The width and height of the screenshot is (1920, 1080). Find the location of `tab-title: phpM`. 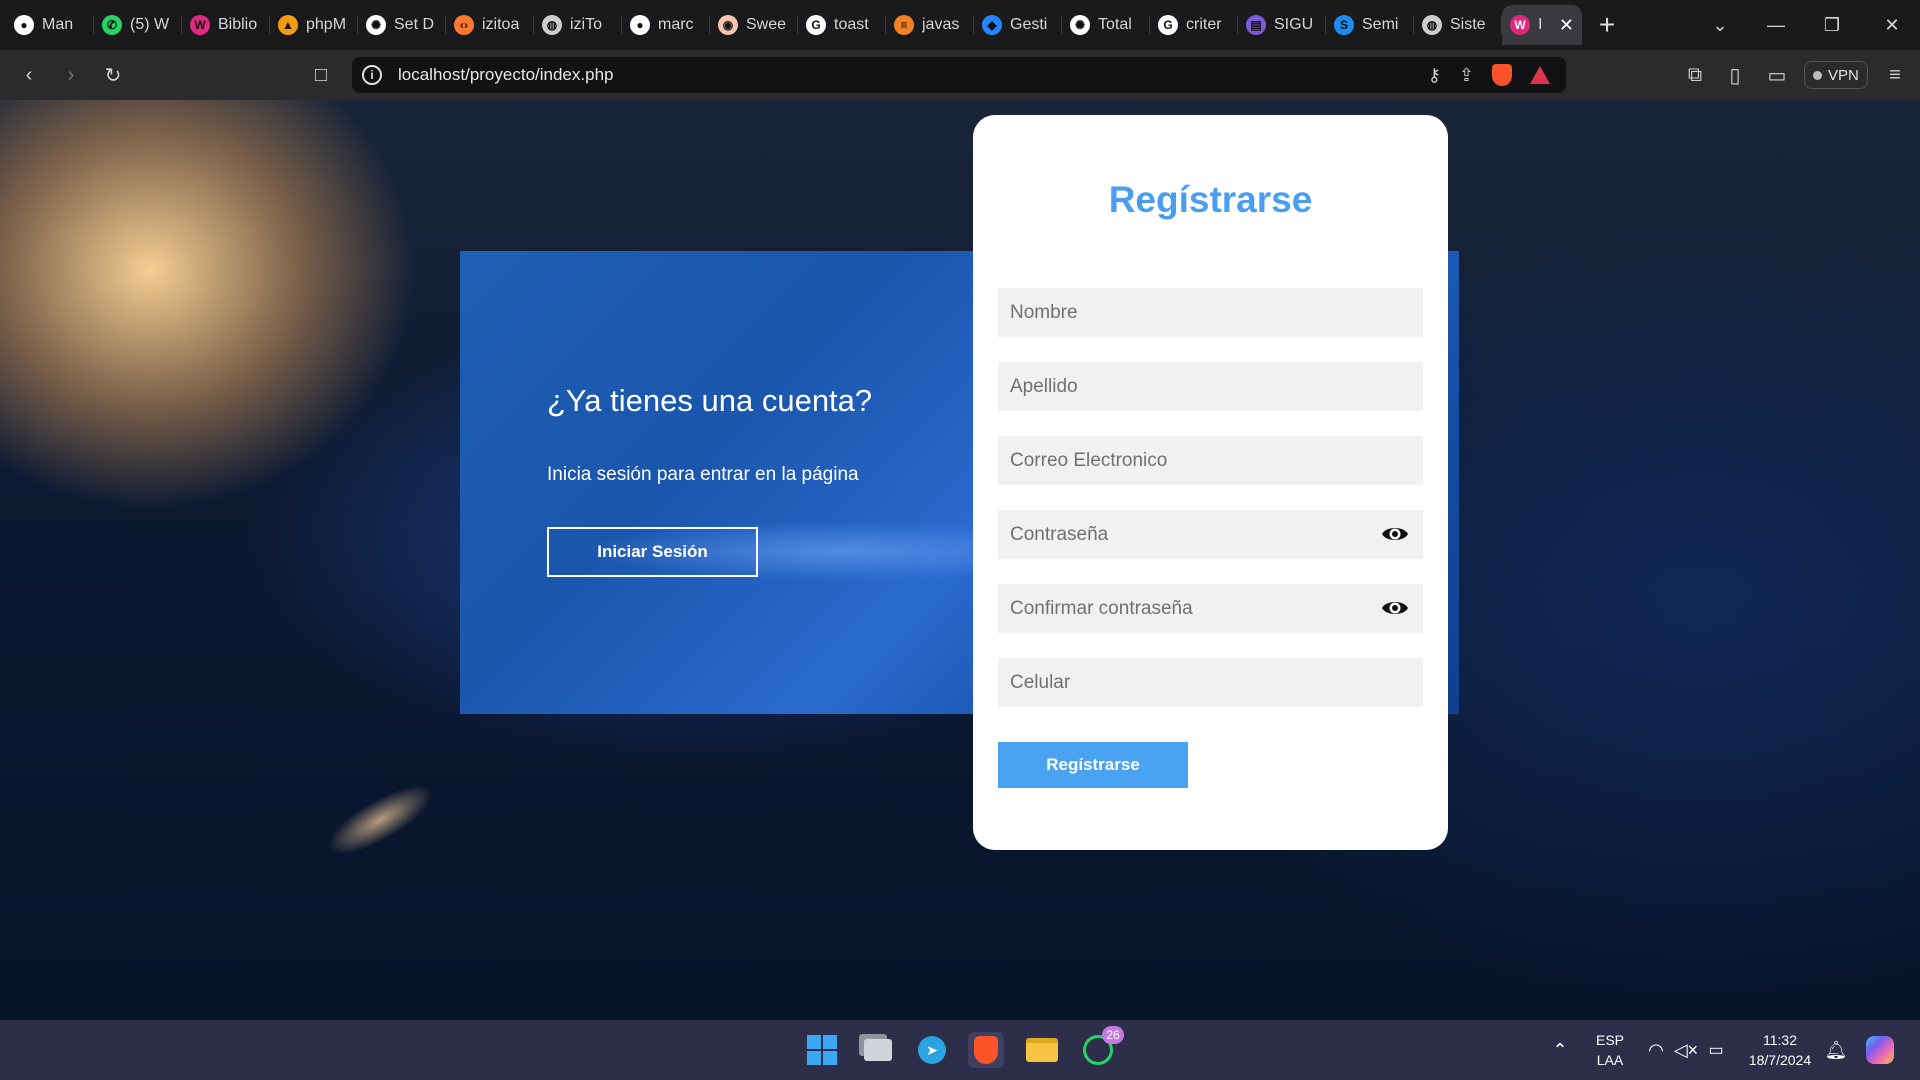

tab-title: phpM is located at coordinates (326, 24).